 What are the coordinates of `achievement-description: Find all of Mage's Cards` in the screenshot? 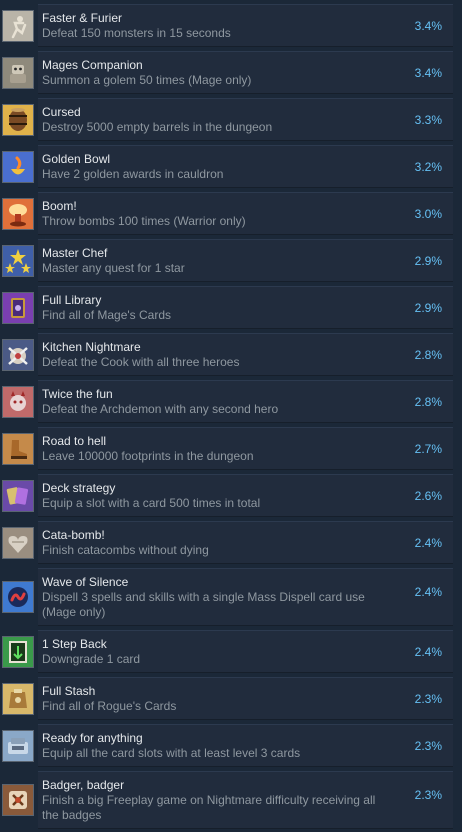 It's located at (107, 315).